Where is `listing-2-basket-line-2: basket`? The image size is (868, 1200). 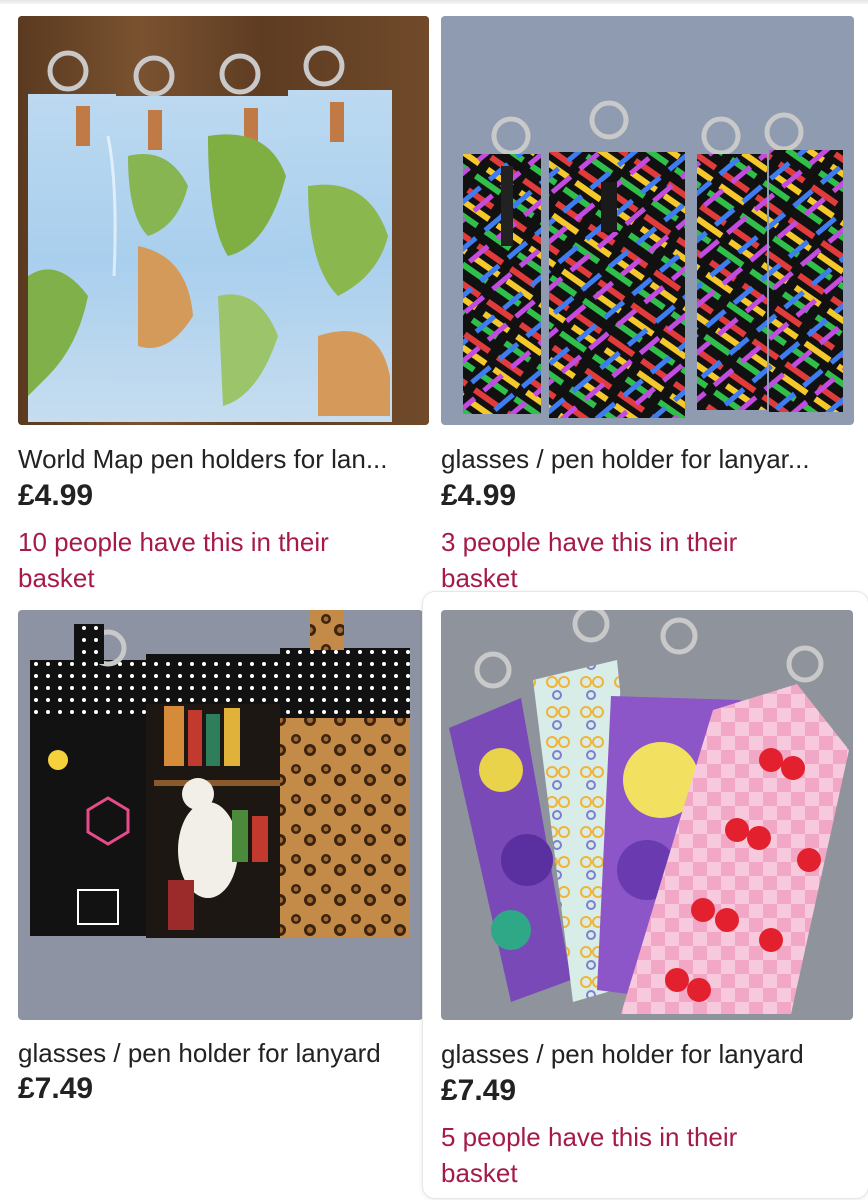 listing-2-basket-line-2: basket is located at coordinates (479, 578).